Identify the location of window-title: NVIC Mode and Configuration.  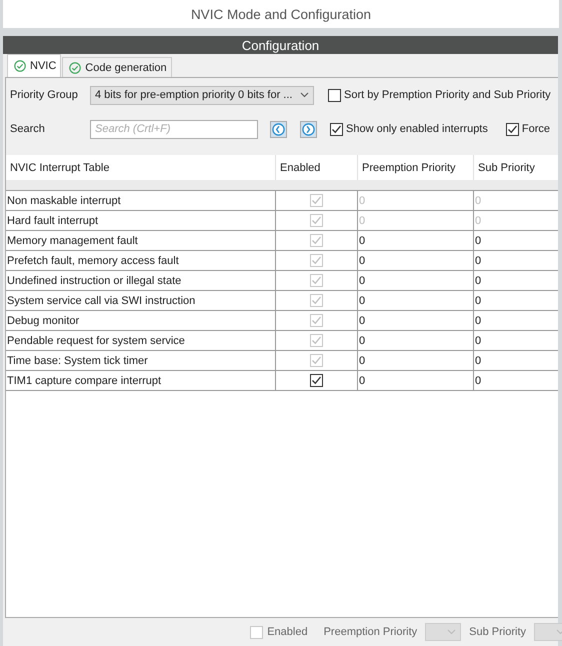
(281, 14).